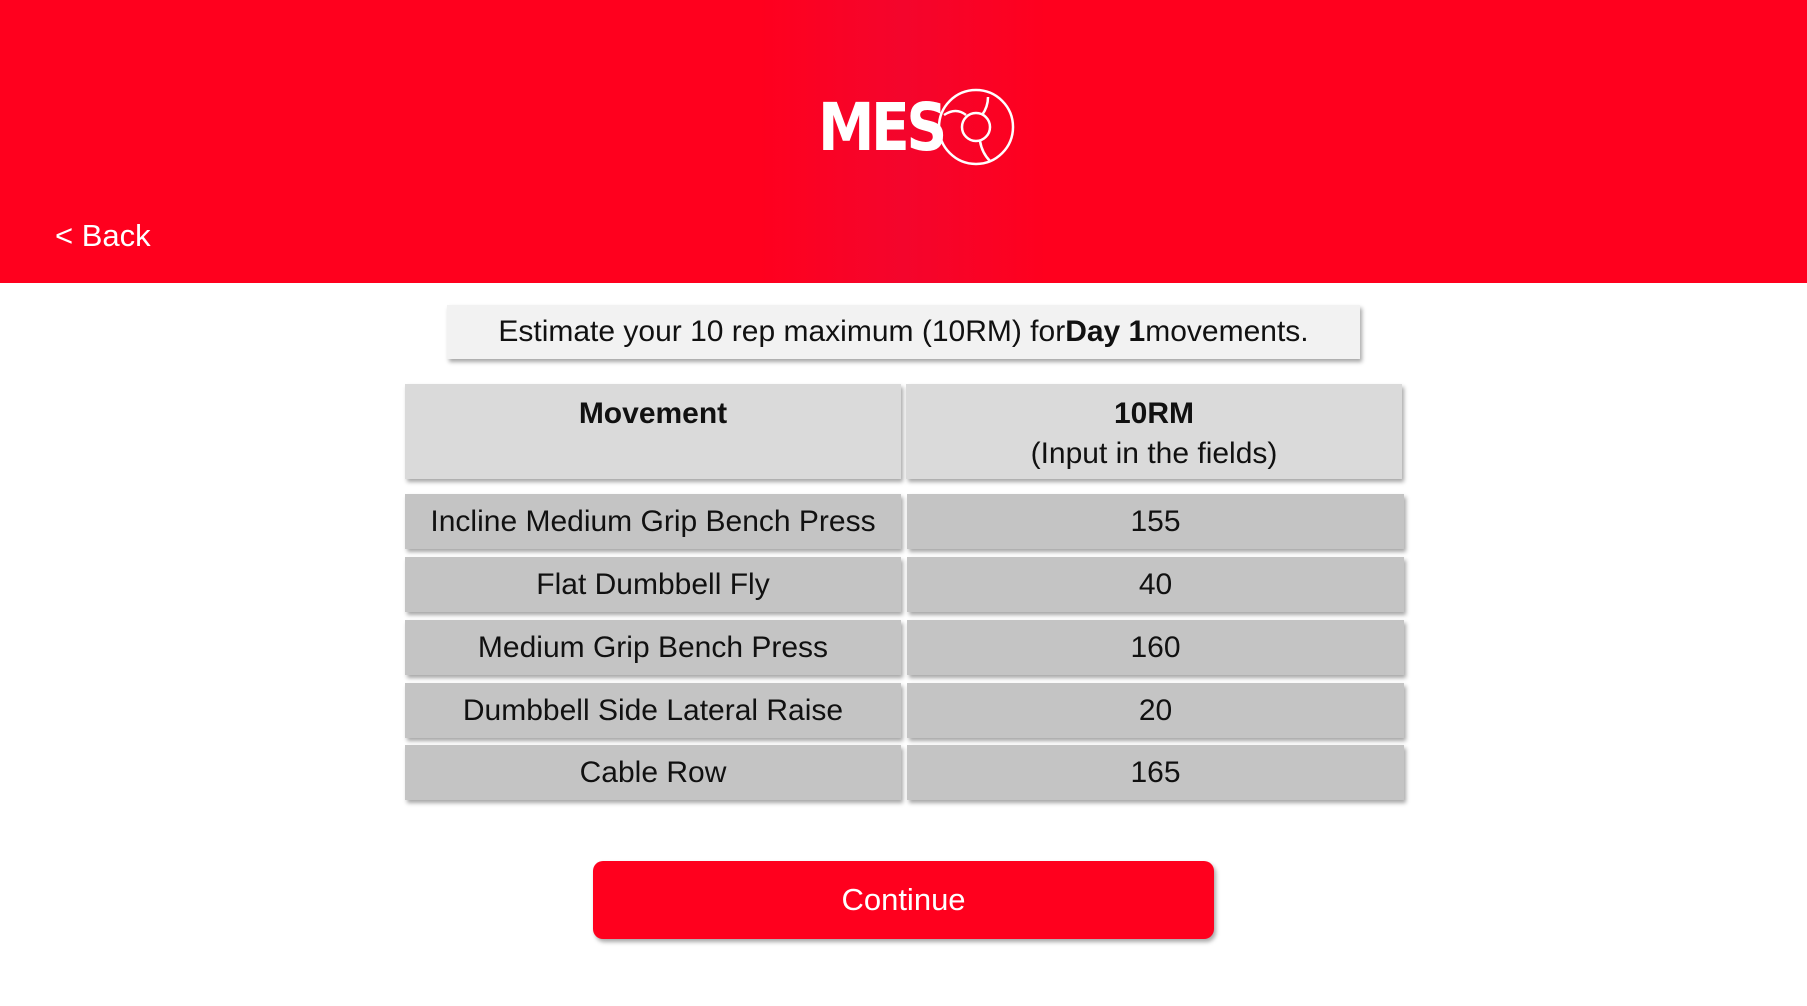 Image resolution: width=1807 pixels, height=1006 pixels. I want to click on column-header-10rm: 10RM, so click(1154, 413).